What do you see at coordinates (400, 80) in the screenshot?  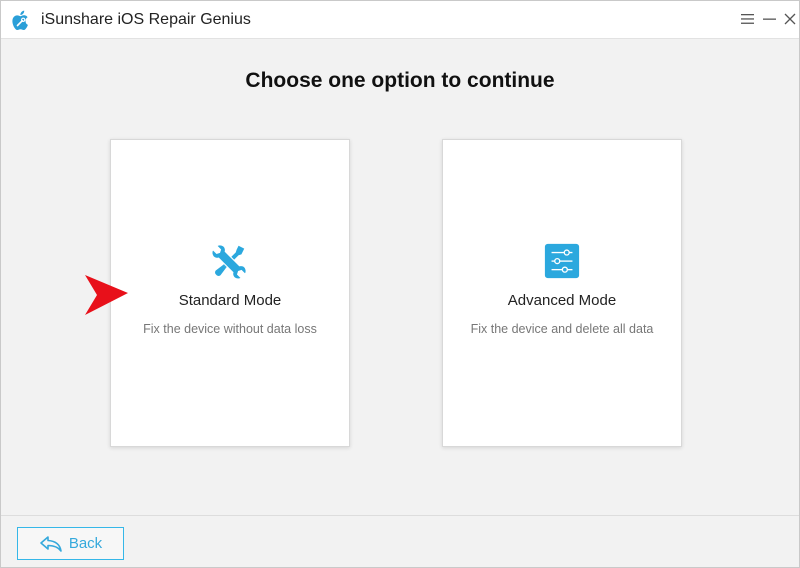 I see `page-title: Choose one option to continue` at bounding box center [400, 80].